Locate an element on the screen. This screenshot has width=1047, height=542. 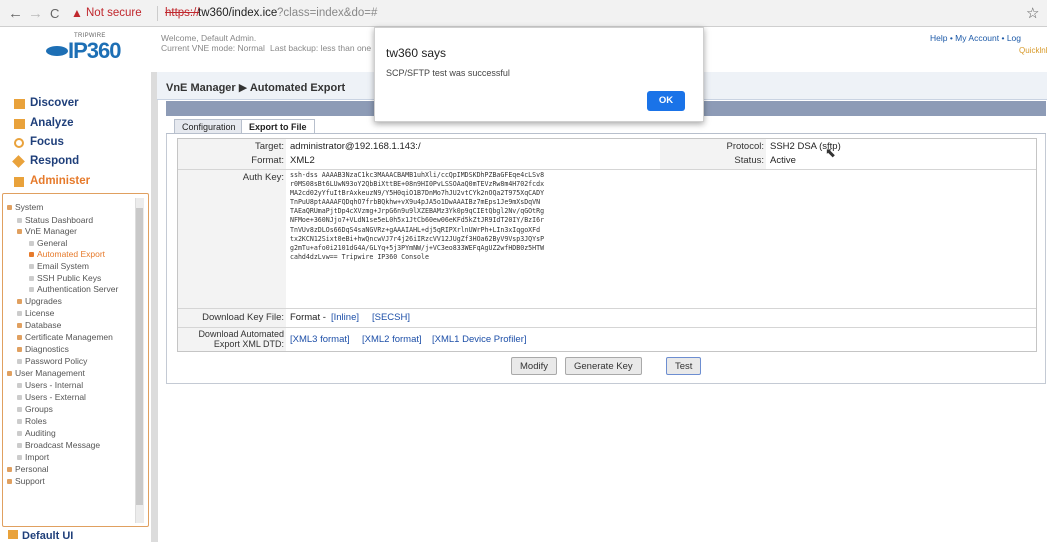
breadcrumb: VnE Manager ▶ Automated Export is located at coordinates (256, 88).